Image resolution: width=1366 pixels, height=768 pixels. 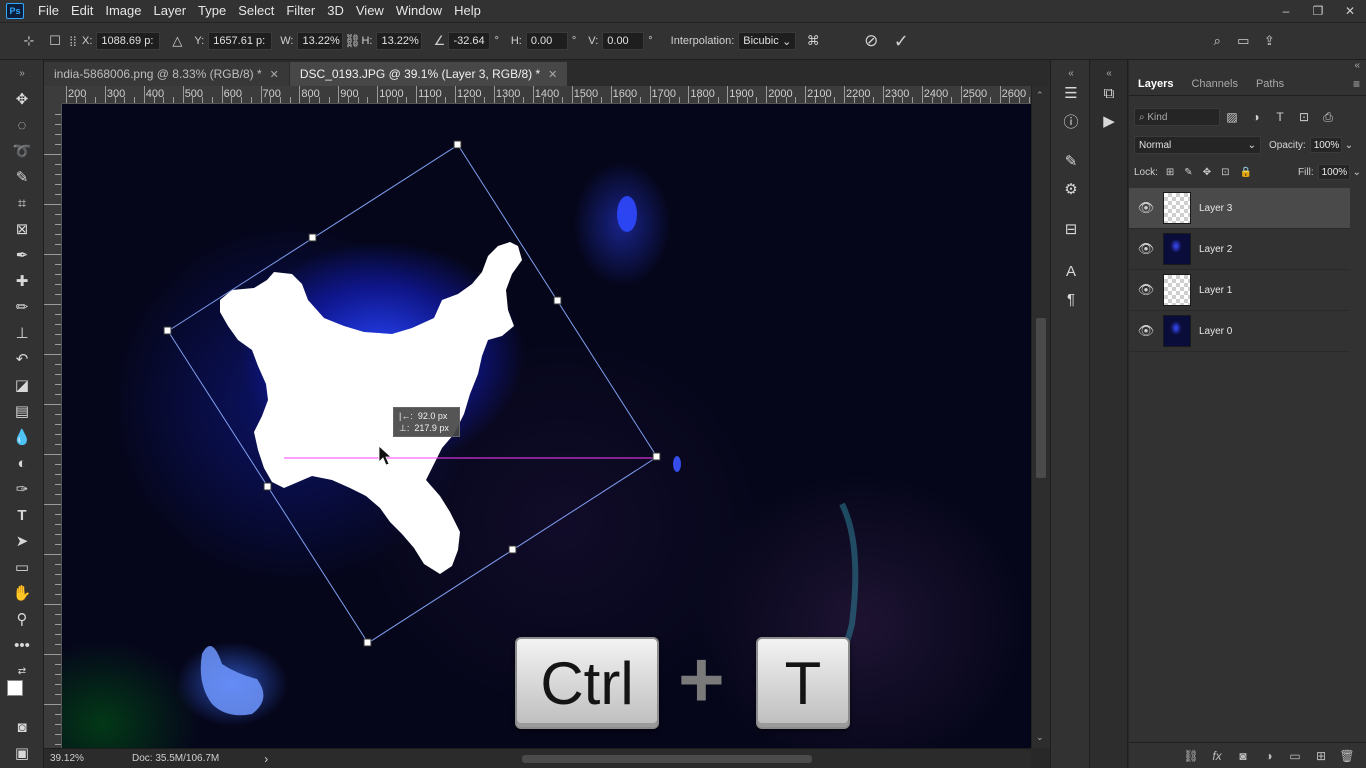 I want to click on link-layers-icon: ⛓, so click(x=1191, y=756).